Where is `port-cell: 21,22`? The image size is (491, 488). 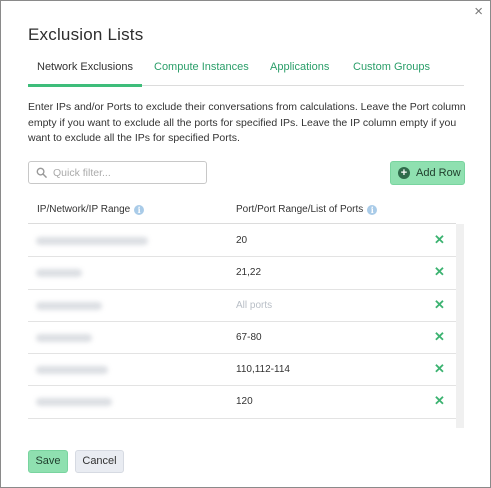 port-cell: 21,22 is located at coordinates (248, 272).